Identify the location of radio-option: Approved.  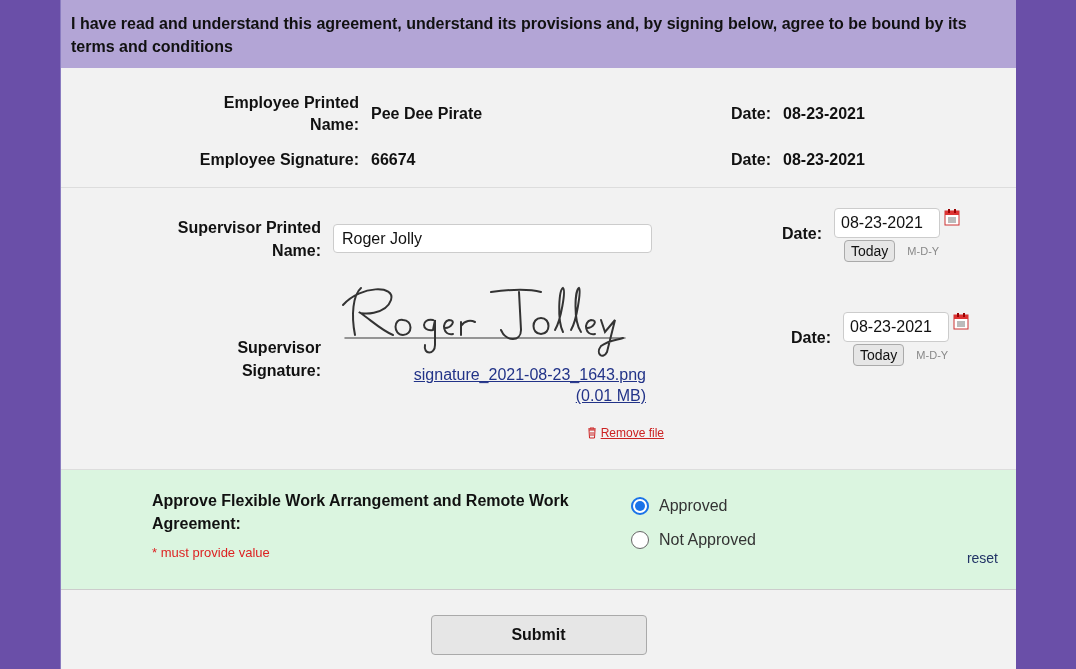
(693, 506).